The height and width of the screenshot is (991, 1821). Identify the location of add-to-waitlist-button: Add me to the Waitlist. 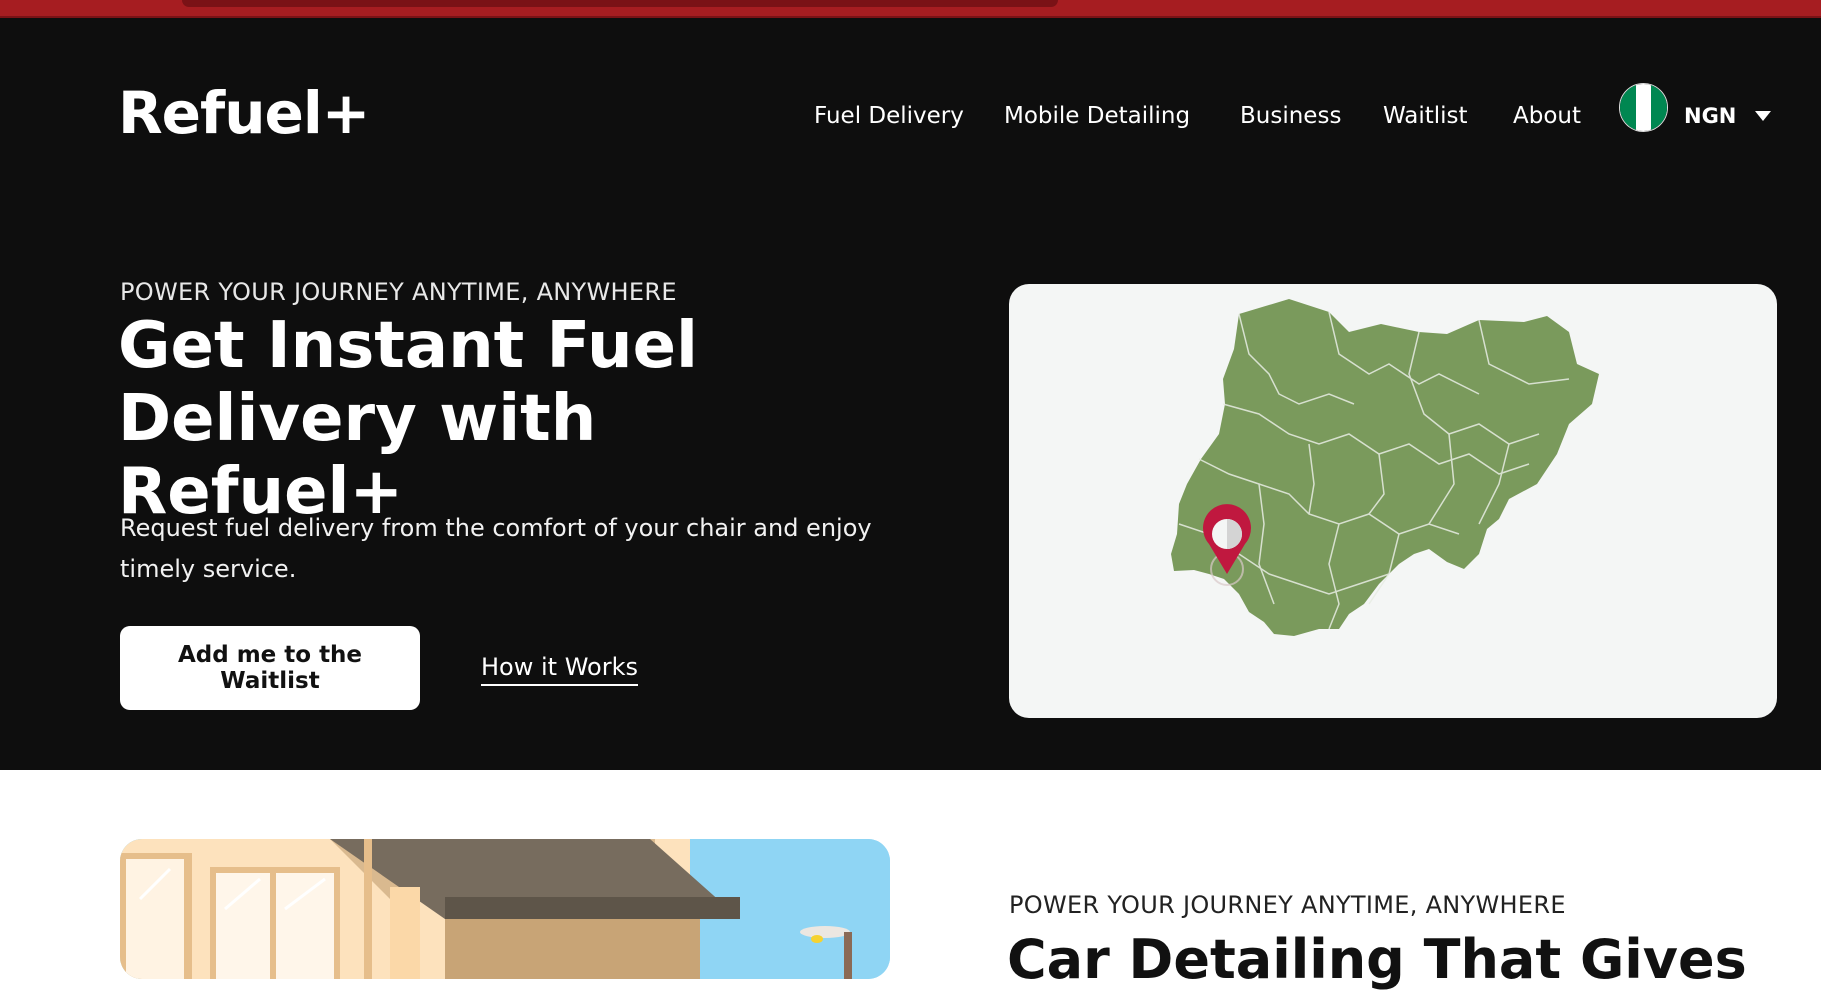
(270, 668).